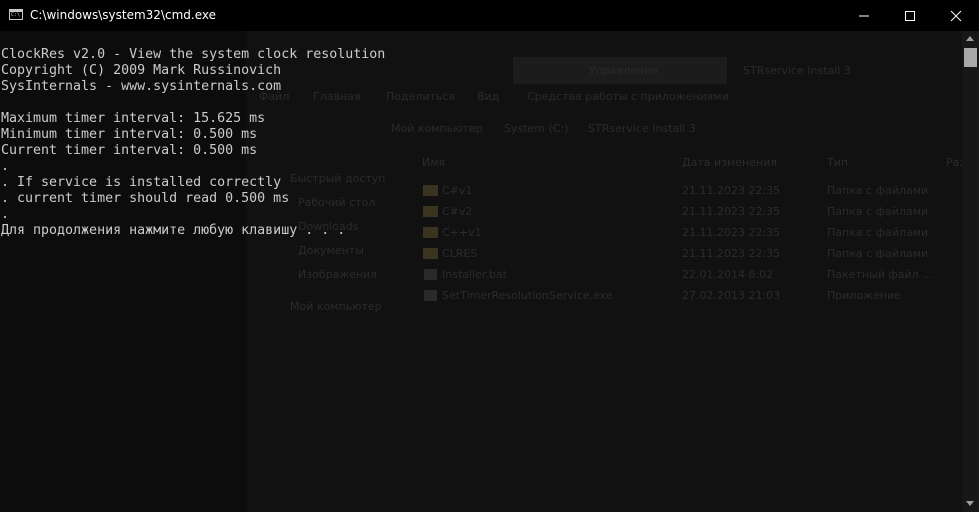 The width and height of the screenshot is (979, 512). I want to click on menu-share: Поделиться, so click(421, 96).